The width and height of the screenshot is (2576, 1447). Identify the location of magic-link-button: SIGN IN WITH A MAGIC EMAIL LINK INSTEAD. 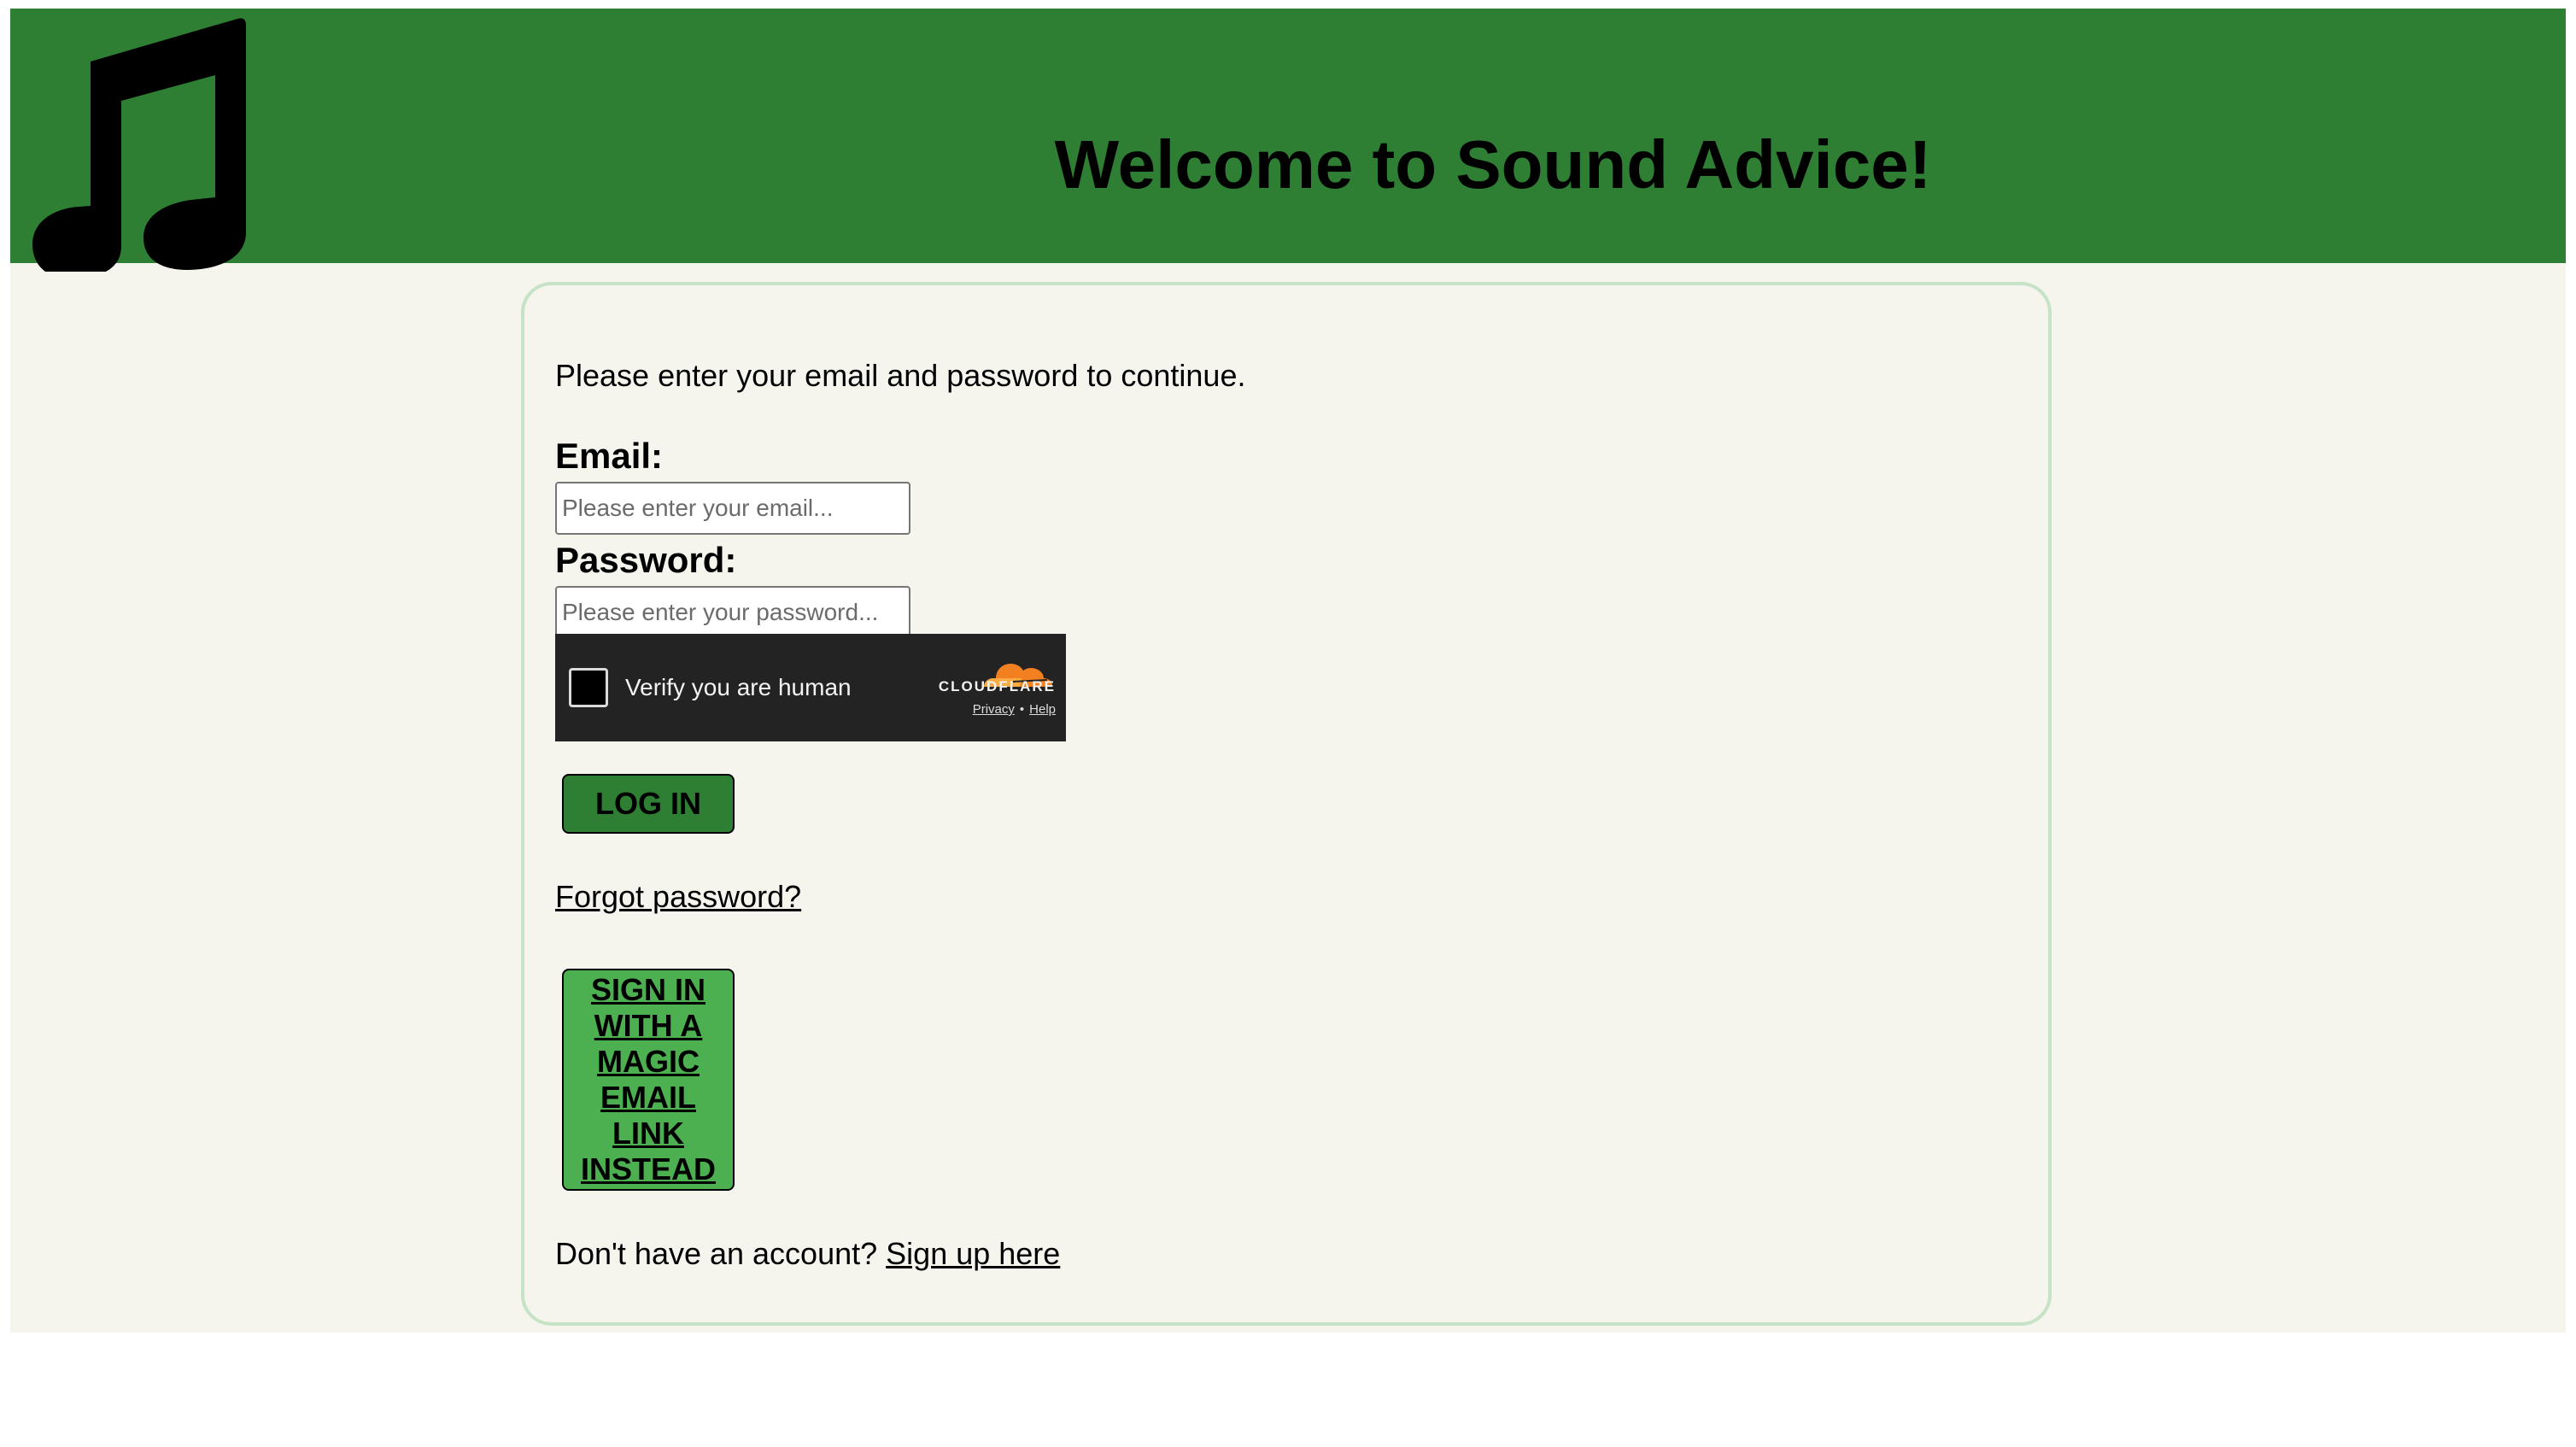
(648, 1080).